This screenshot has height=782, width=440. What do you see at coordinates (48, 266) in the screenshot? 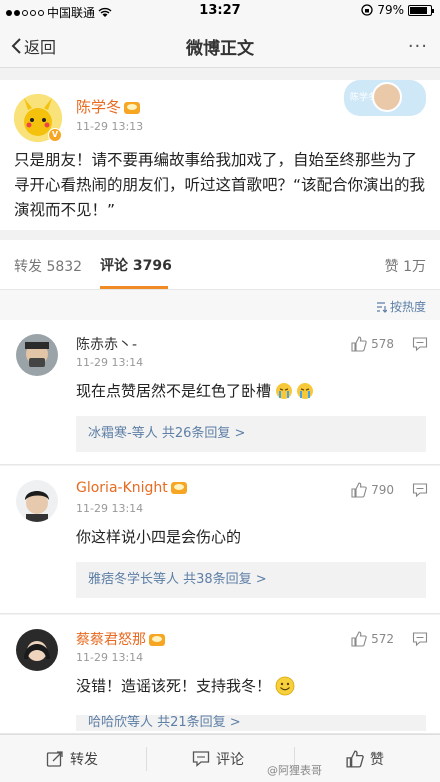
I see `tab-reposts: 转发 5832` at bounding box center [48, 266].